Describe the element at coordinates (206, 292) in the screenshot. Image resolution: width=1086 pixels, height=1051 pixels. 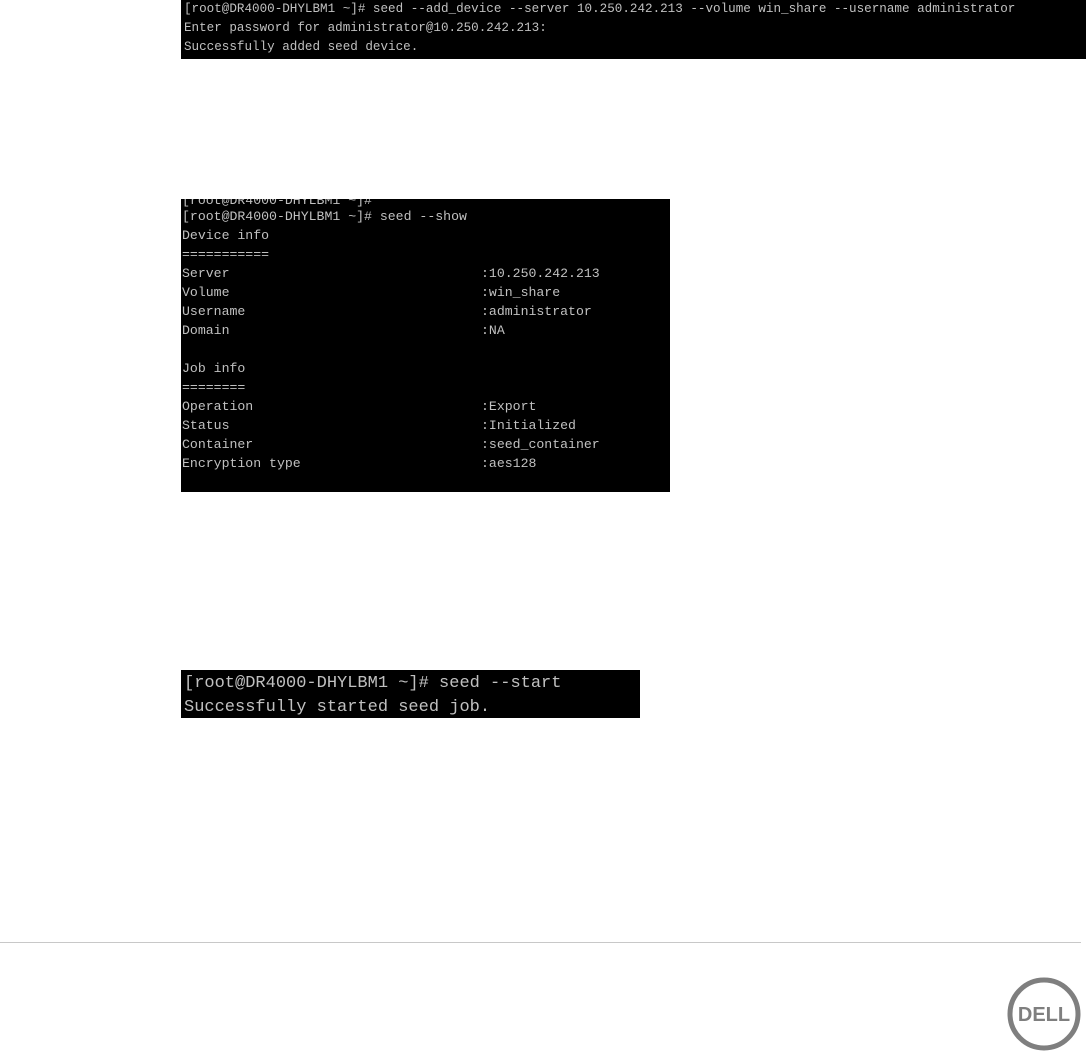
I see `row-key: Volume` at that location.